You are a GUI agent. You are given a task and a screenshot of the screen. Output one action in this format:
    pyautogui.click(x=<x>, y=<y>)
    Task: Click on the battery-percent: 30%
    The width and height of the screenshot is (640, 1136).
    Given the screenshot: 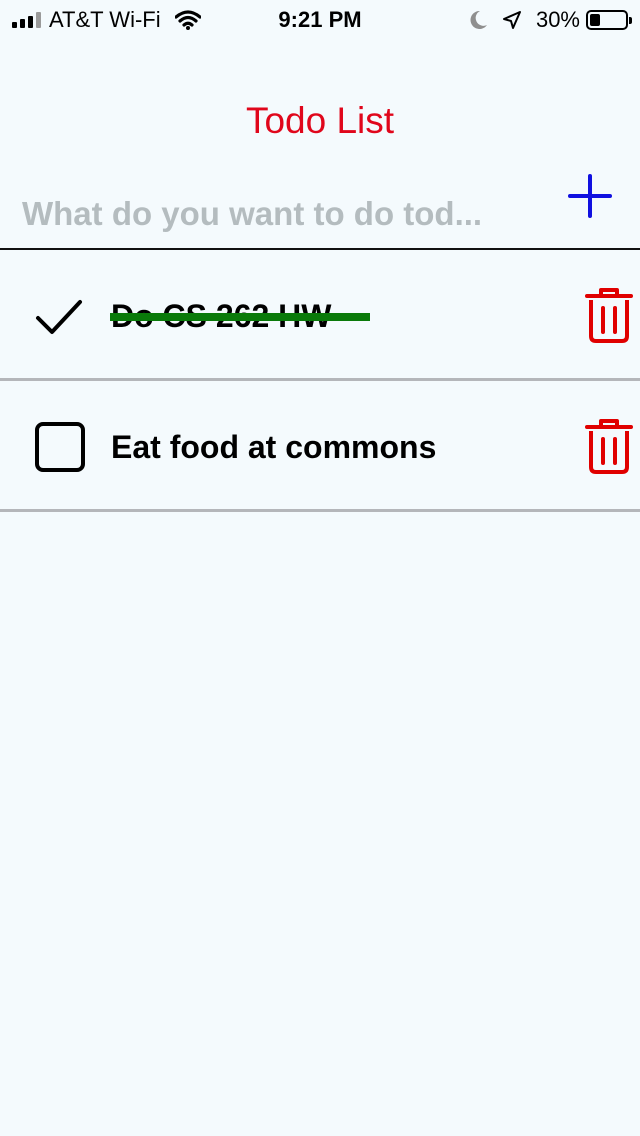 What is the action you would take?
    pyautogui.click(x=557, y=19)
    